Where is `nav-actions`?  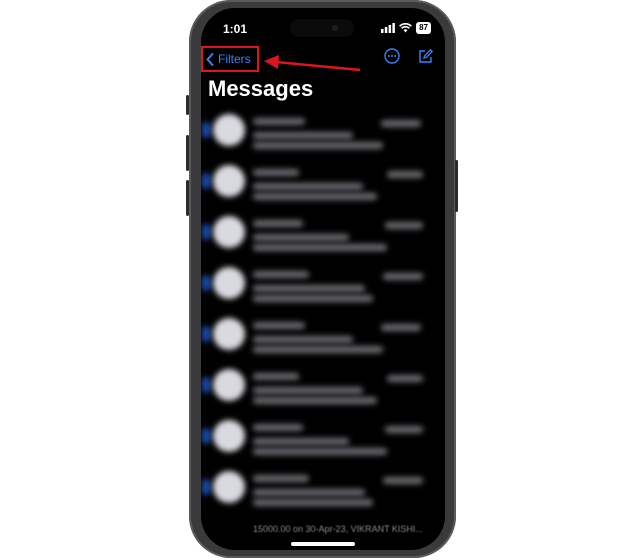 nav-actions is located at coordinates (408, 56).